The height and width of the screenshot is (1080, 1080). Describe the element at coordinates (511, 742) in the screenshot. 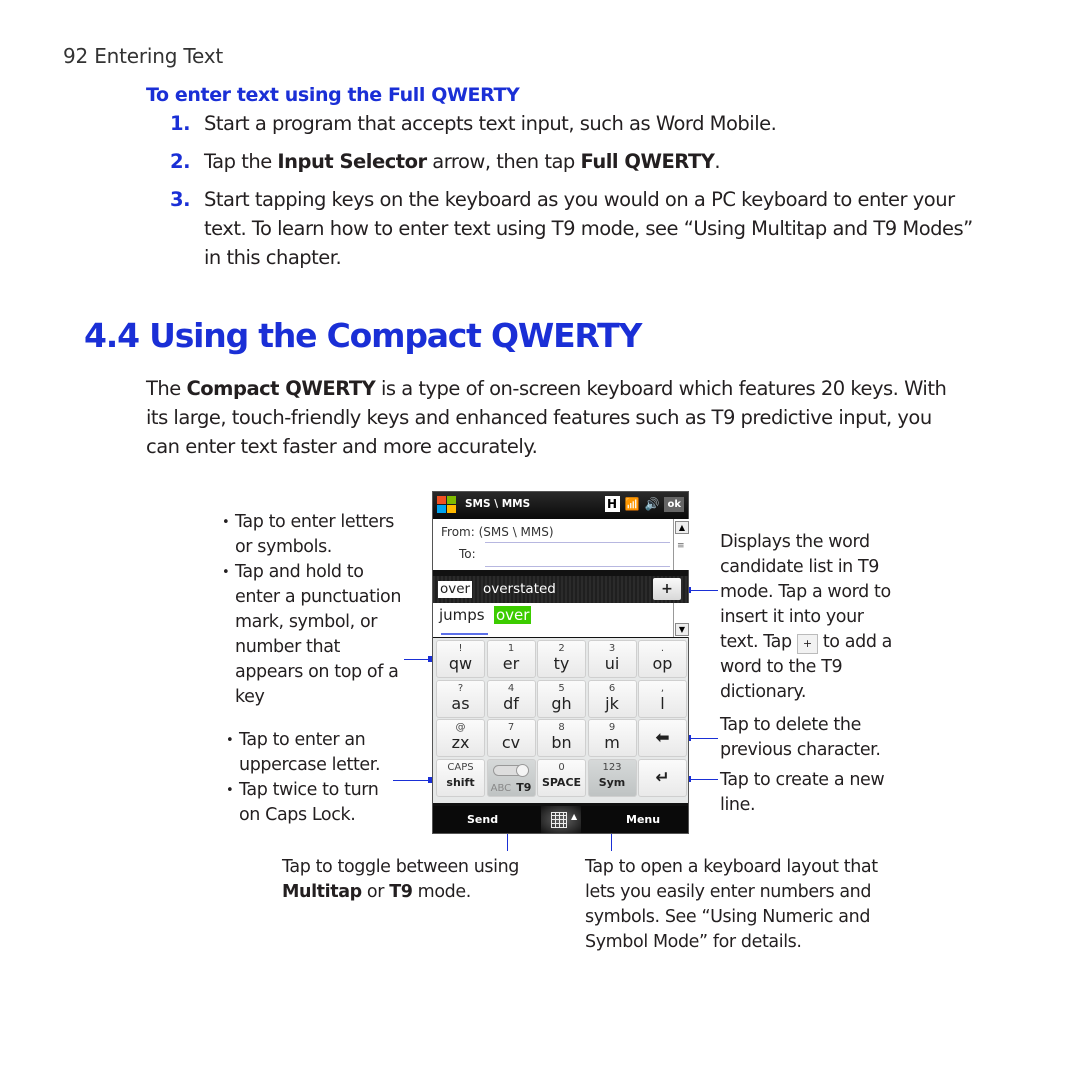

I see `key-primary-label: cv` at that location.